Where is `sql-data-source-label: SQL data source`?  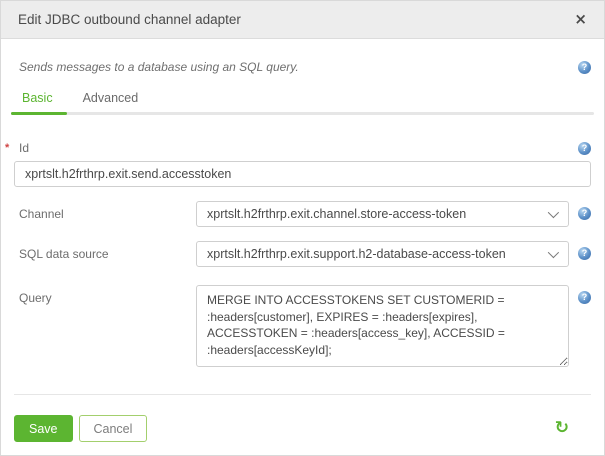
sql-data-source-label: SQL data source is located at coordinates (64, 254).